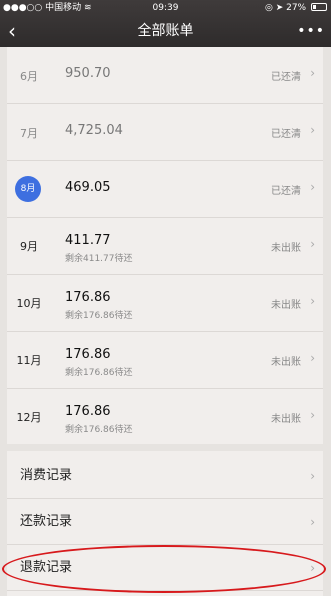  What do you see at coordinates (88, 73) in the screenshot?
I see `bill-amount: 950.70` at bounding box center [88, 73].